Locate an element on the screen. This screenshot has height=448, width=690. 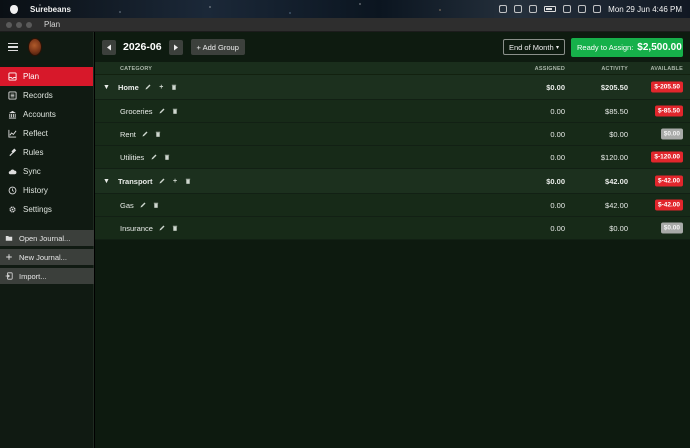
column-header-activity: ACTIVITY is located at coordinates (614, 69).